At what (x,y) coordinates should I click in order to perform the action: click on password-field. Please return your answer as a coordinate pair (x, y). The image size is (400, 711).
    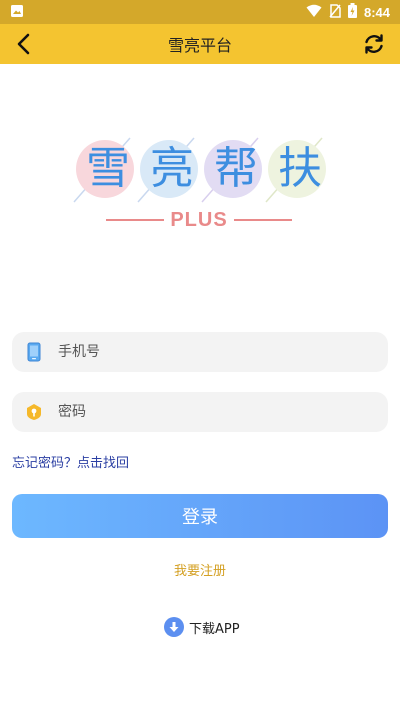
    Looking at the image, I should click on (200, 412).